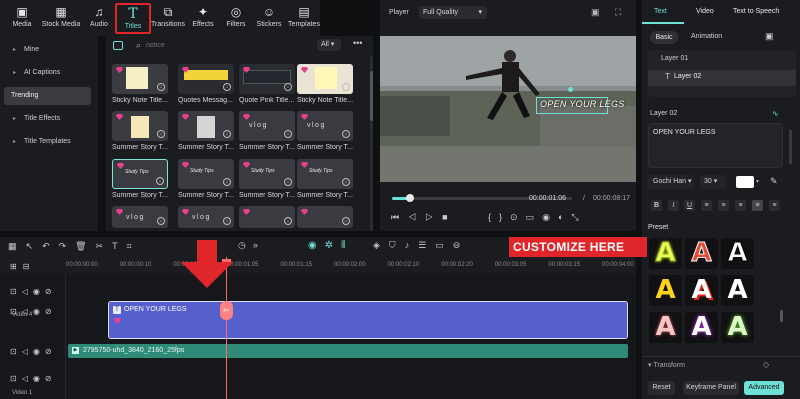 The width and height of the screenshot is (800, 399). I want to click on nav-item-title-effects: ▸ Title Effects, so click(47, 119).